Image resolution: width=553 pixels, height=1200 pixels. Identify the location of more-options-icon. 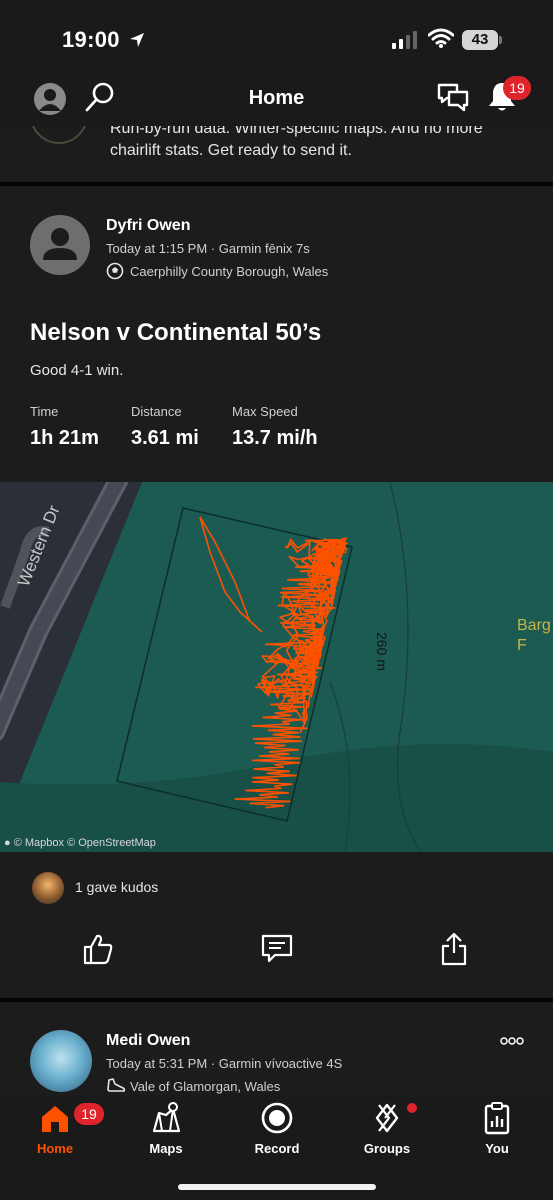
(512, 1043).